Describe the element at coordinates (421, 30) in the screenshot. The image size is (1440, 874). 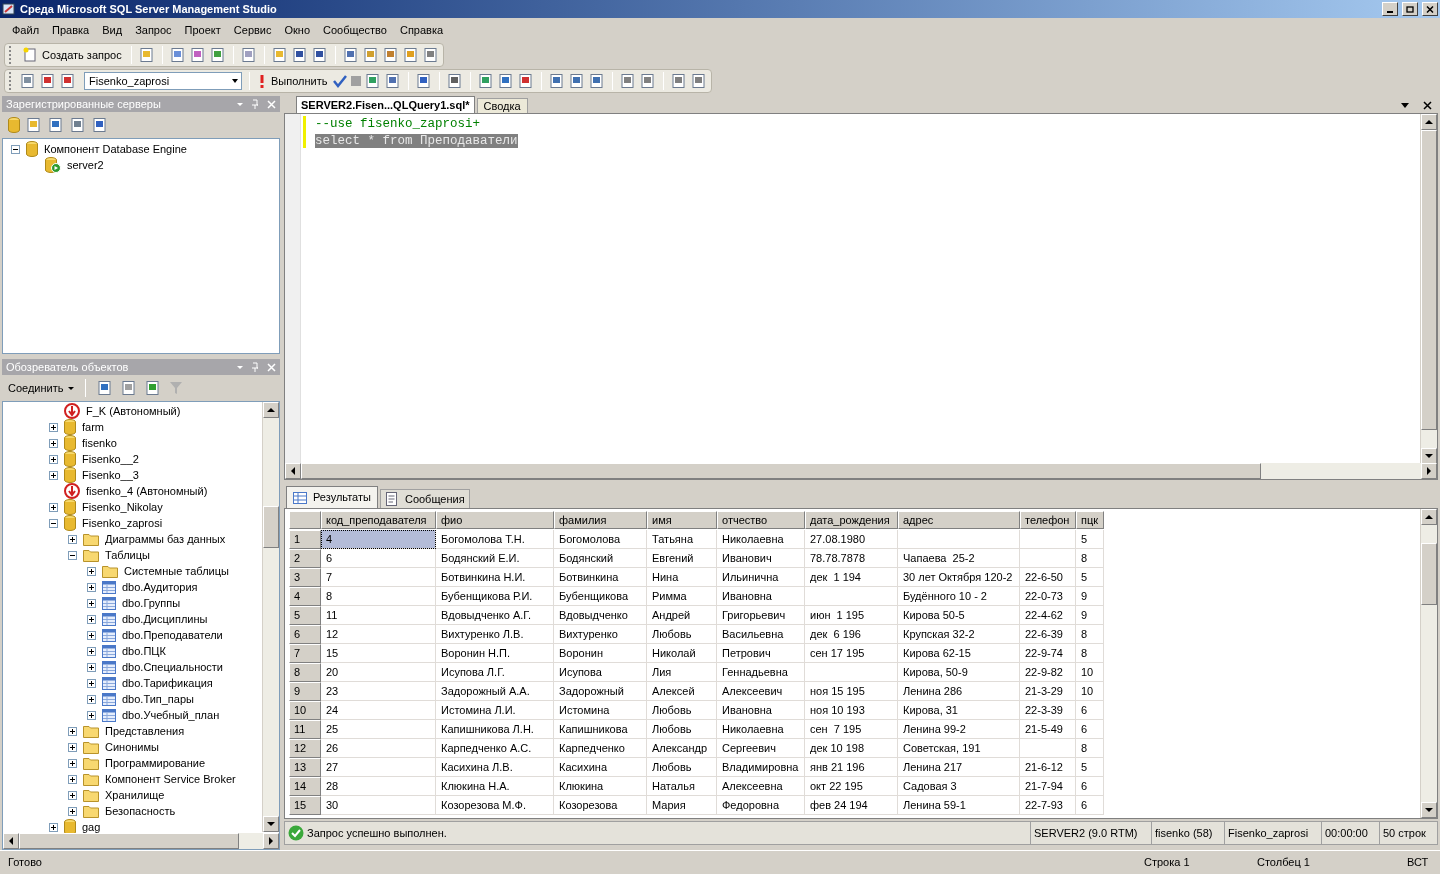
I see `menu-item: Справка` at that location.